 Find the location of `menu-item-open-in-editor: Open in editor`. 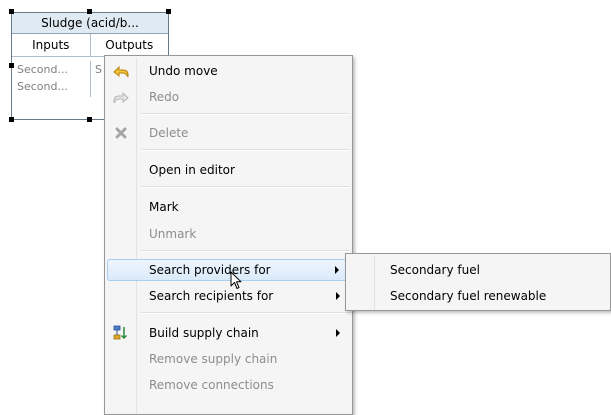

menu-item-open-in-editor: Open in editor is located at coordinates (228, 170).